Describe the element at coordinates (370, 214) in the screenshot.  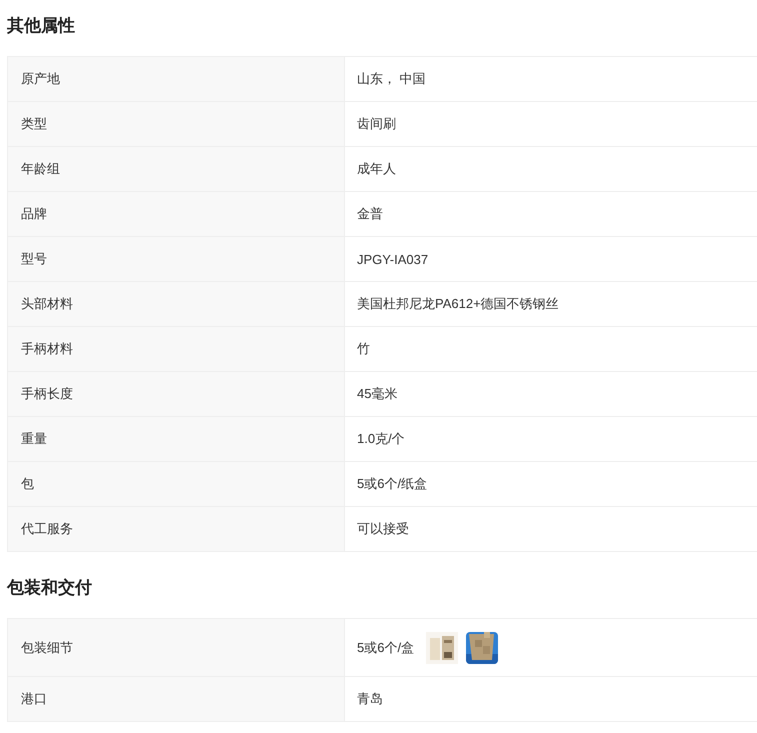
I see `table-cell: 金普` at that location.